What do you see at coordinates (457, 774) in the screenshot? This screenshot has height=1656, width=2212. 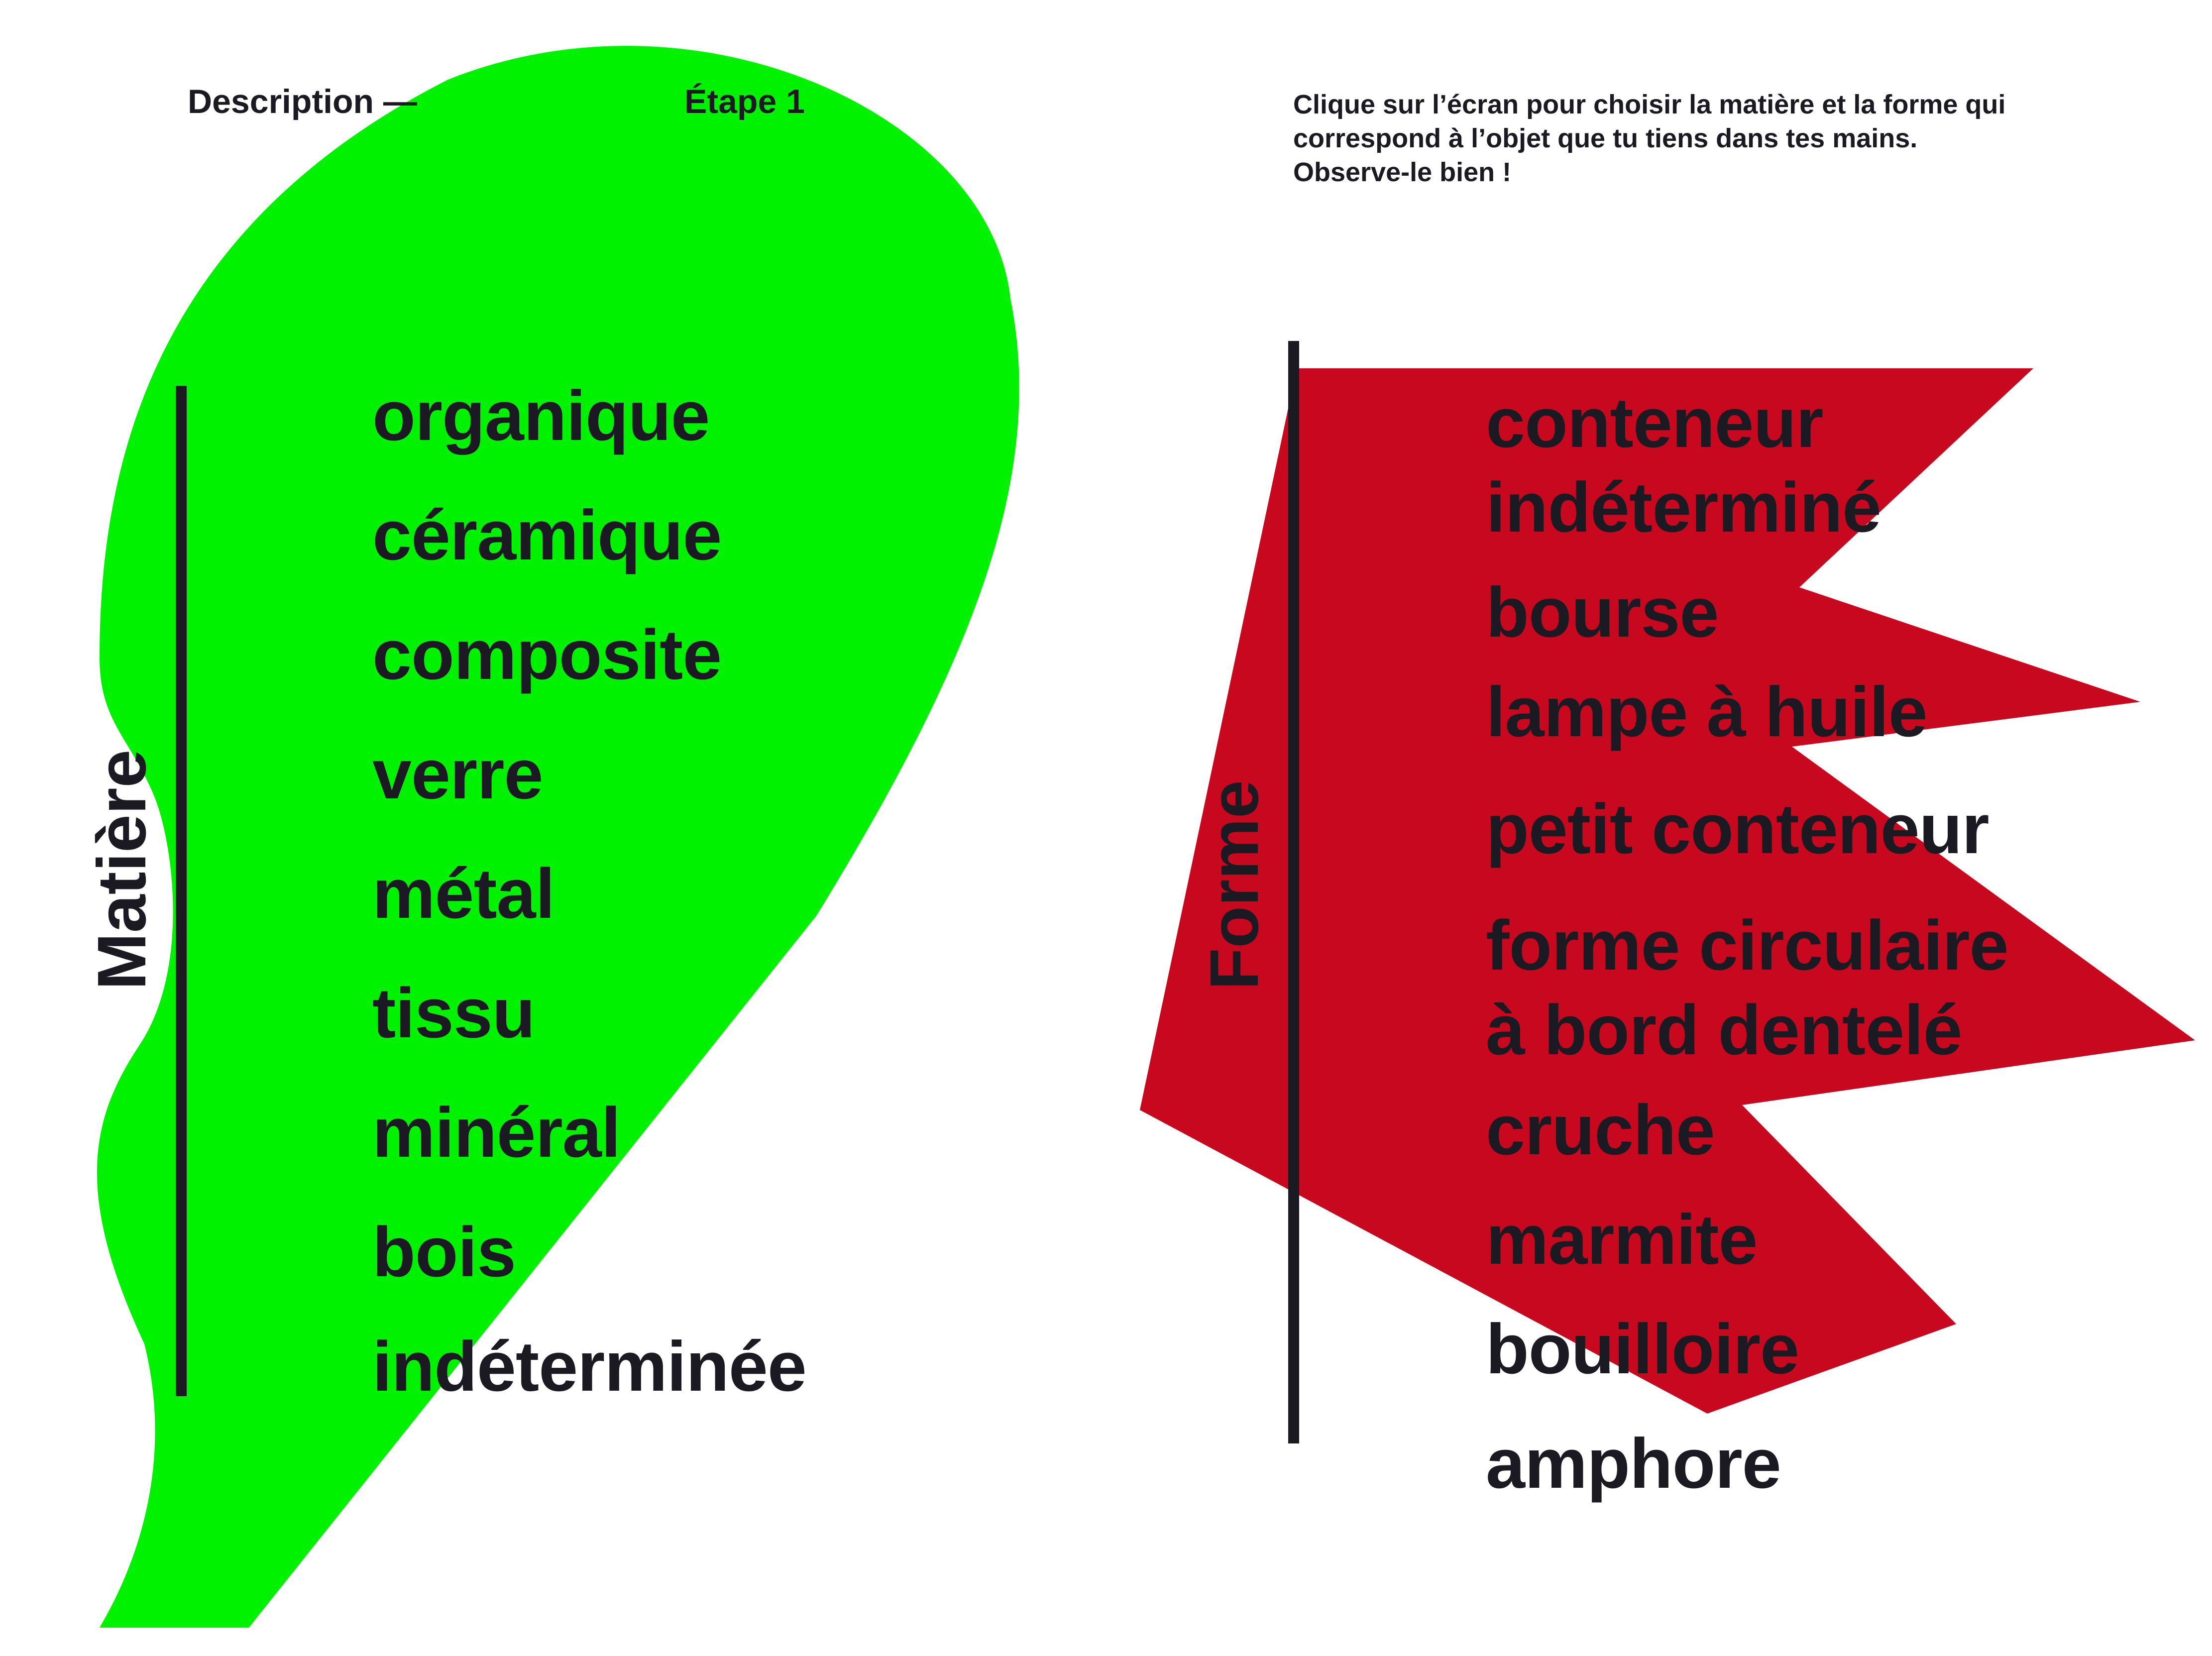 I see `matiere-option: verre` at bounding box center [457, 774].